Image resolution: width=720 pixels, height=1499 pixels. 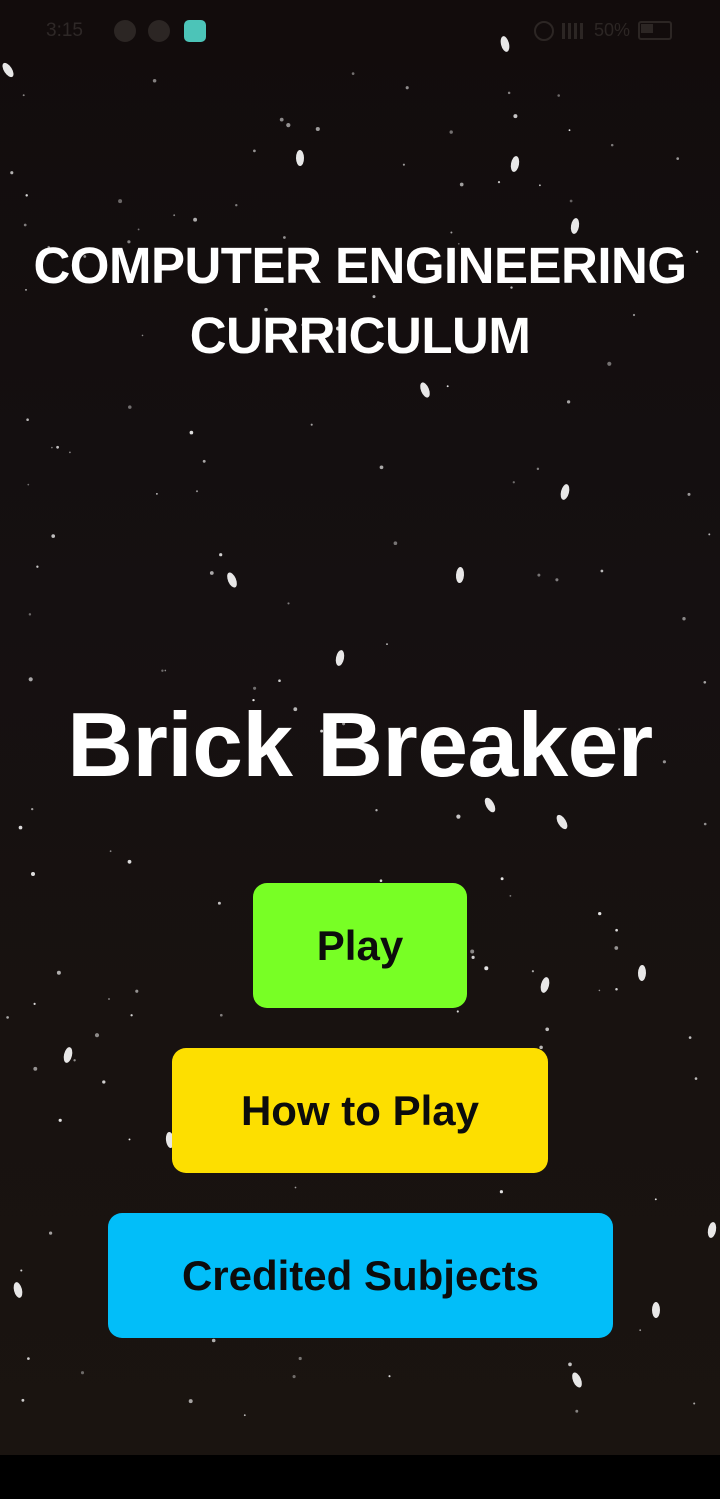 What do you see at coordinates (573, 30) in the screenshot?
I see `signal-icon` at bounding box center [573, 30].